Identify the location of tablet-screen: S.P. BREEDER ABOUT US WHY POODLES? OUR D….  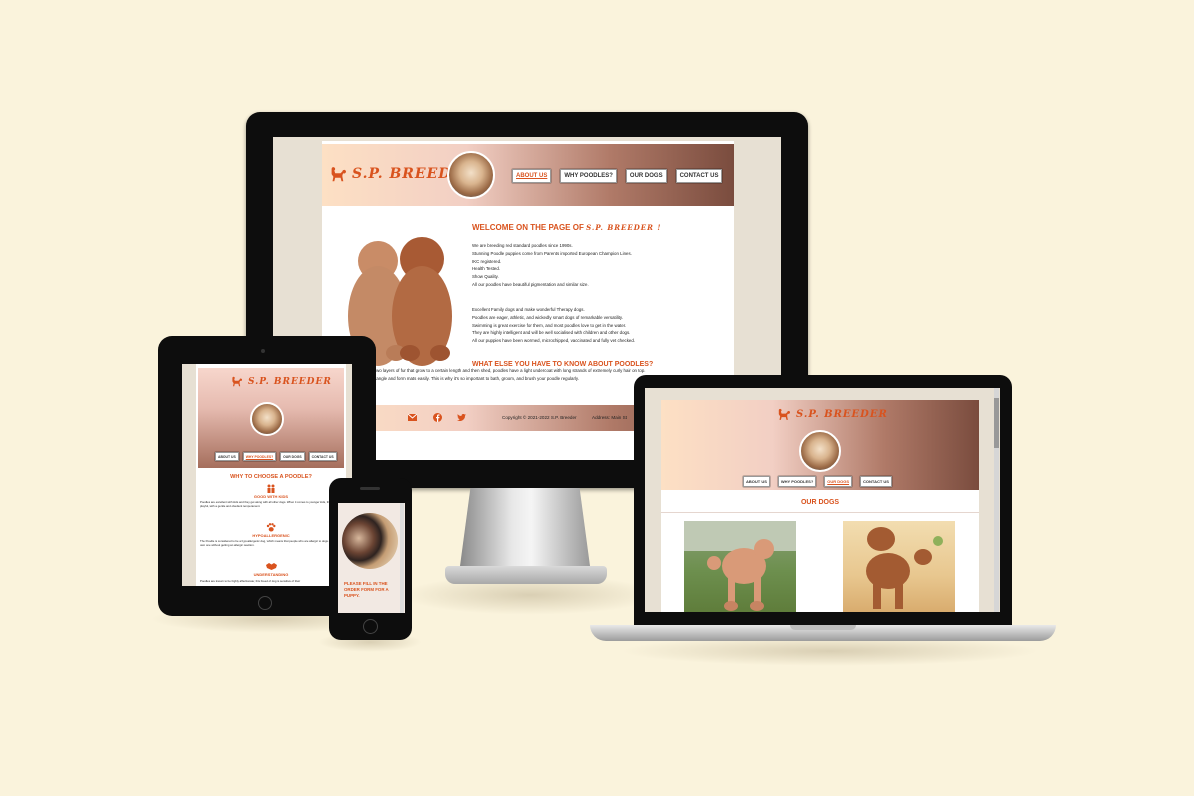
(267, 475).